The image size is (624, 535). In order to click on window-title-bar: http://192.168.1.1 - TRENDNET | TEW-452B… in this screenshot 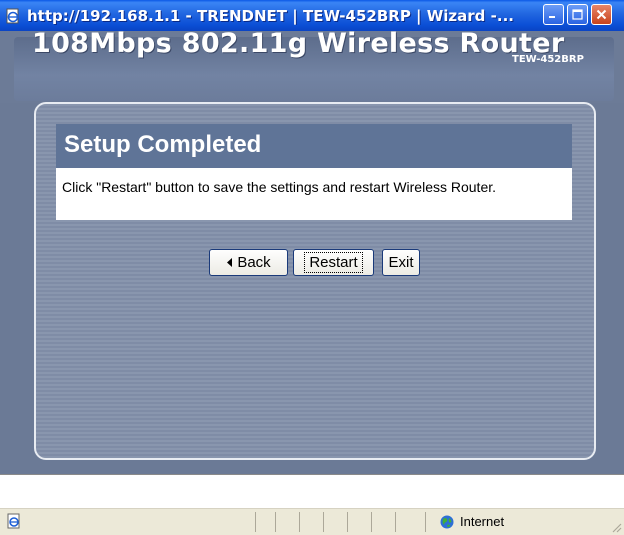, I will do `click(312, 15)`.